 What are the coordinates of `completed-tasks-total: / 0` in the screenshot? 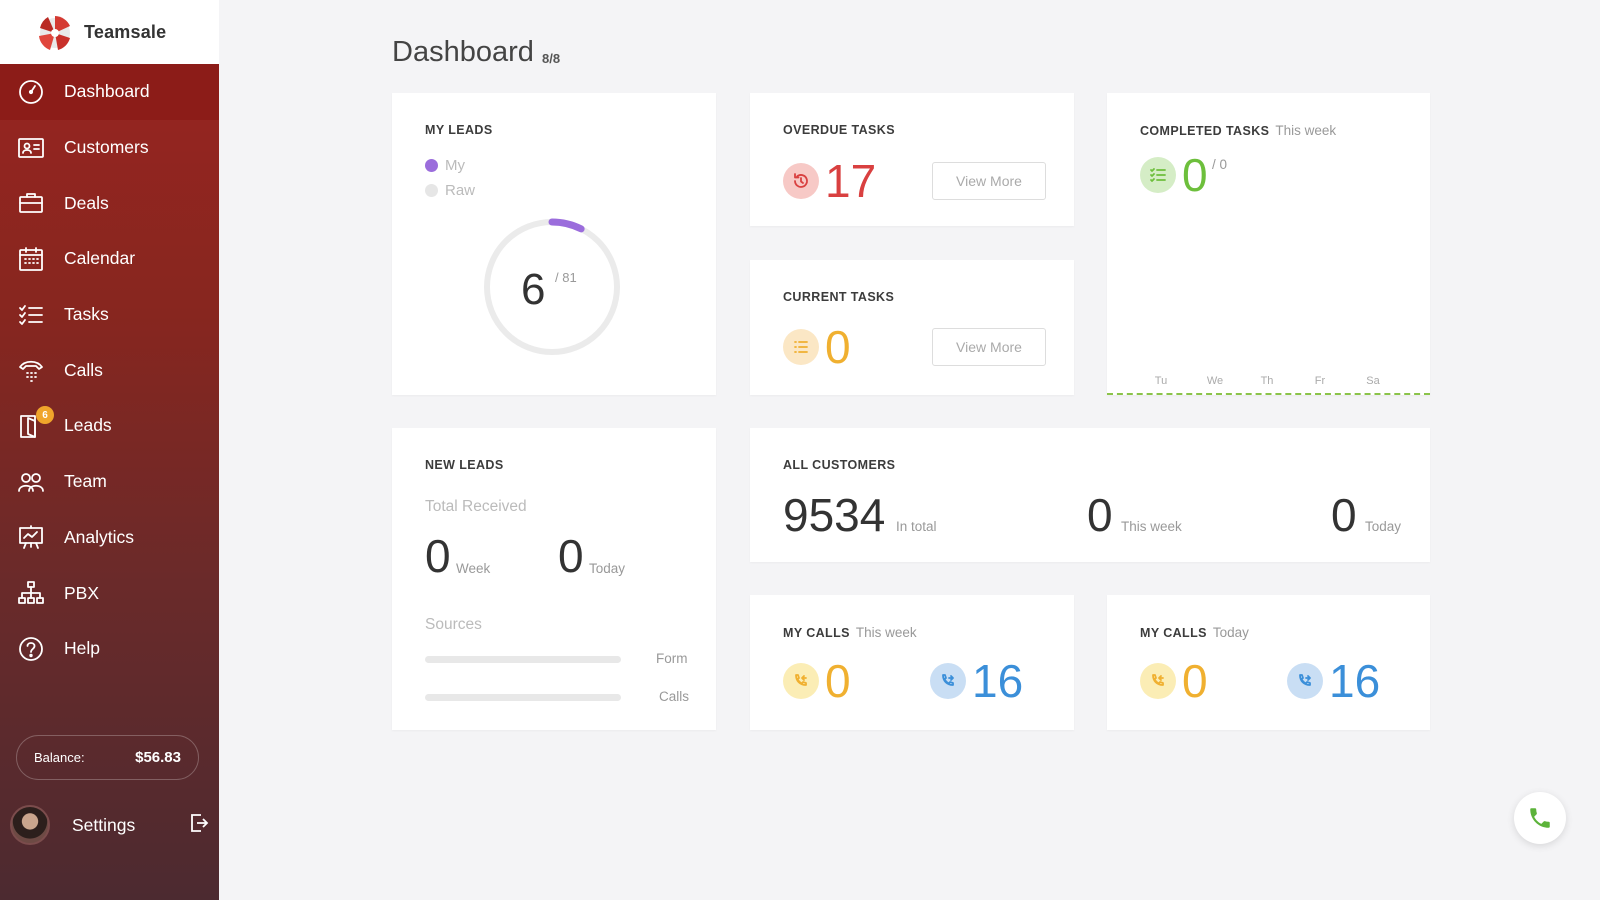 It's located at (1220, 164).